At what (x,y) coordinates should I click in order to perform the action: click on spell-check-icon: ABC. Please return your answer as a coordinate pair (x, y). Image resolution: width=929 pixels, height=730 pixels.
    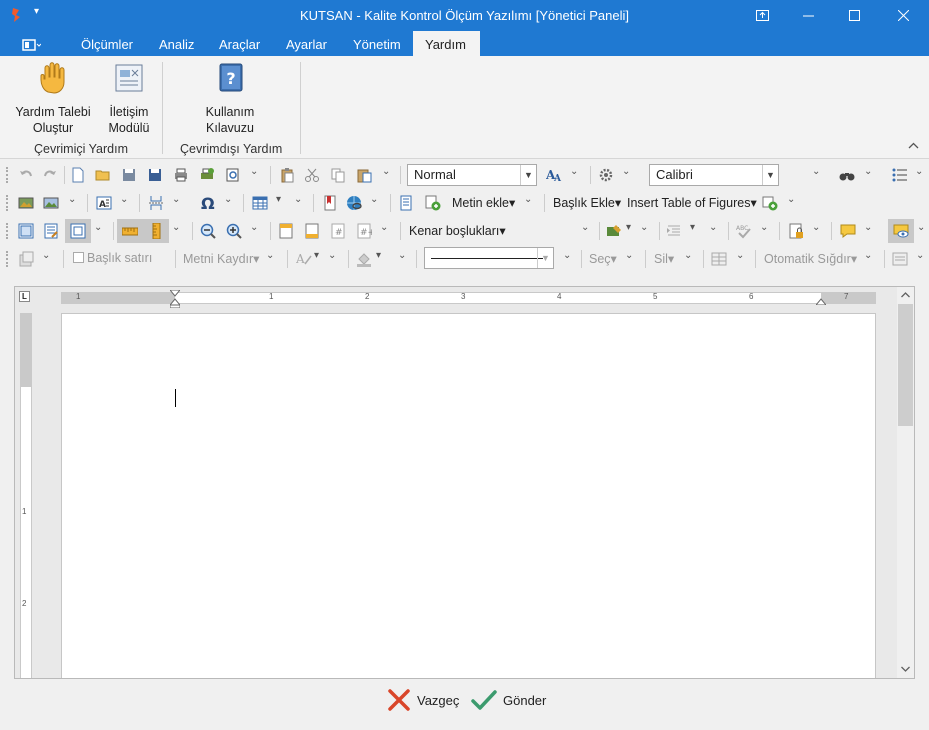
    Looking at the image, I should click on (744, 231).